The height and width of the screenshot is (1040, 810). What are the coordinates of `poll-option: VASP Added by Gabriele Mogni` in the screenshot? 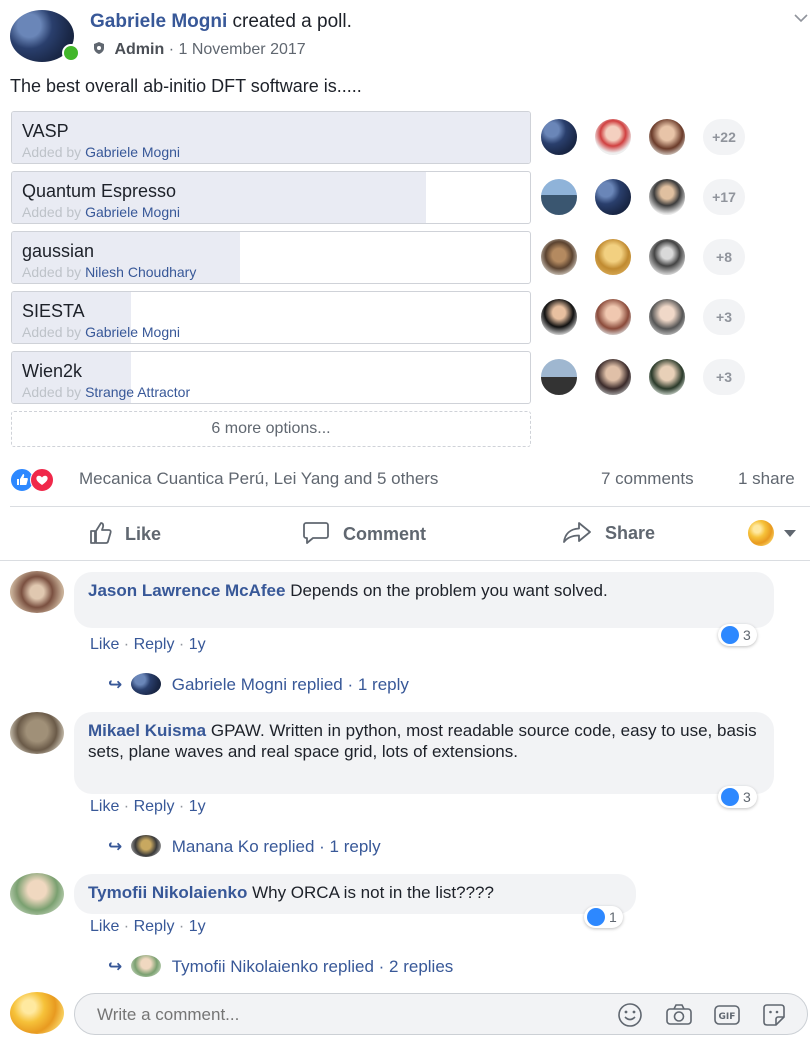 It's located at (271, 137).